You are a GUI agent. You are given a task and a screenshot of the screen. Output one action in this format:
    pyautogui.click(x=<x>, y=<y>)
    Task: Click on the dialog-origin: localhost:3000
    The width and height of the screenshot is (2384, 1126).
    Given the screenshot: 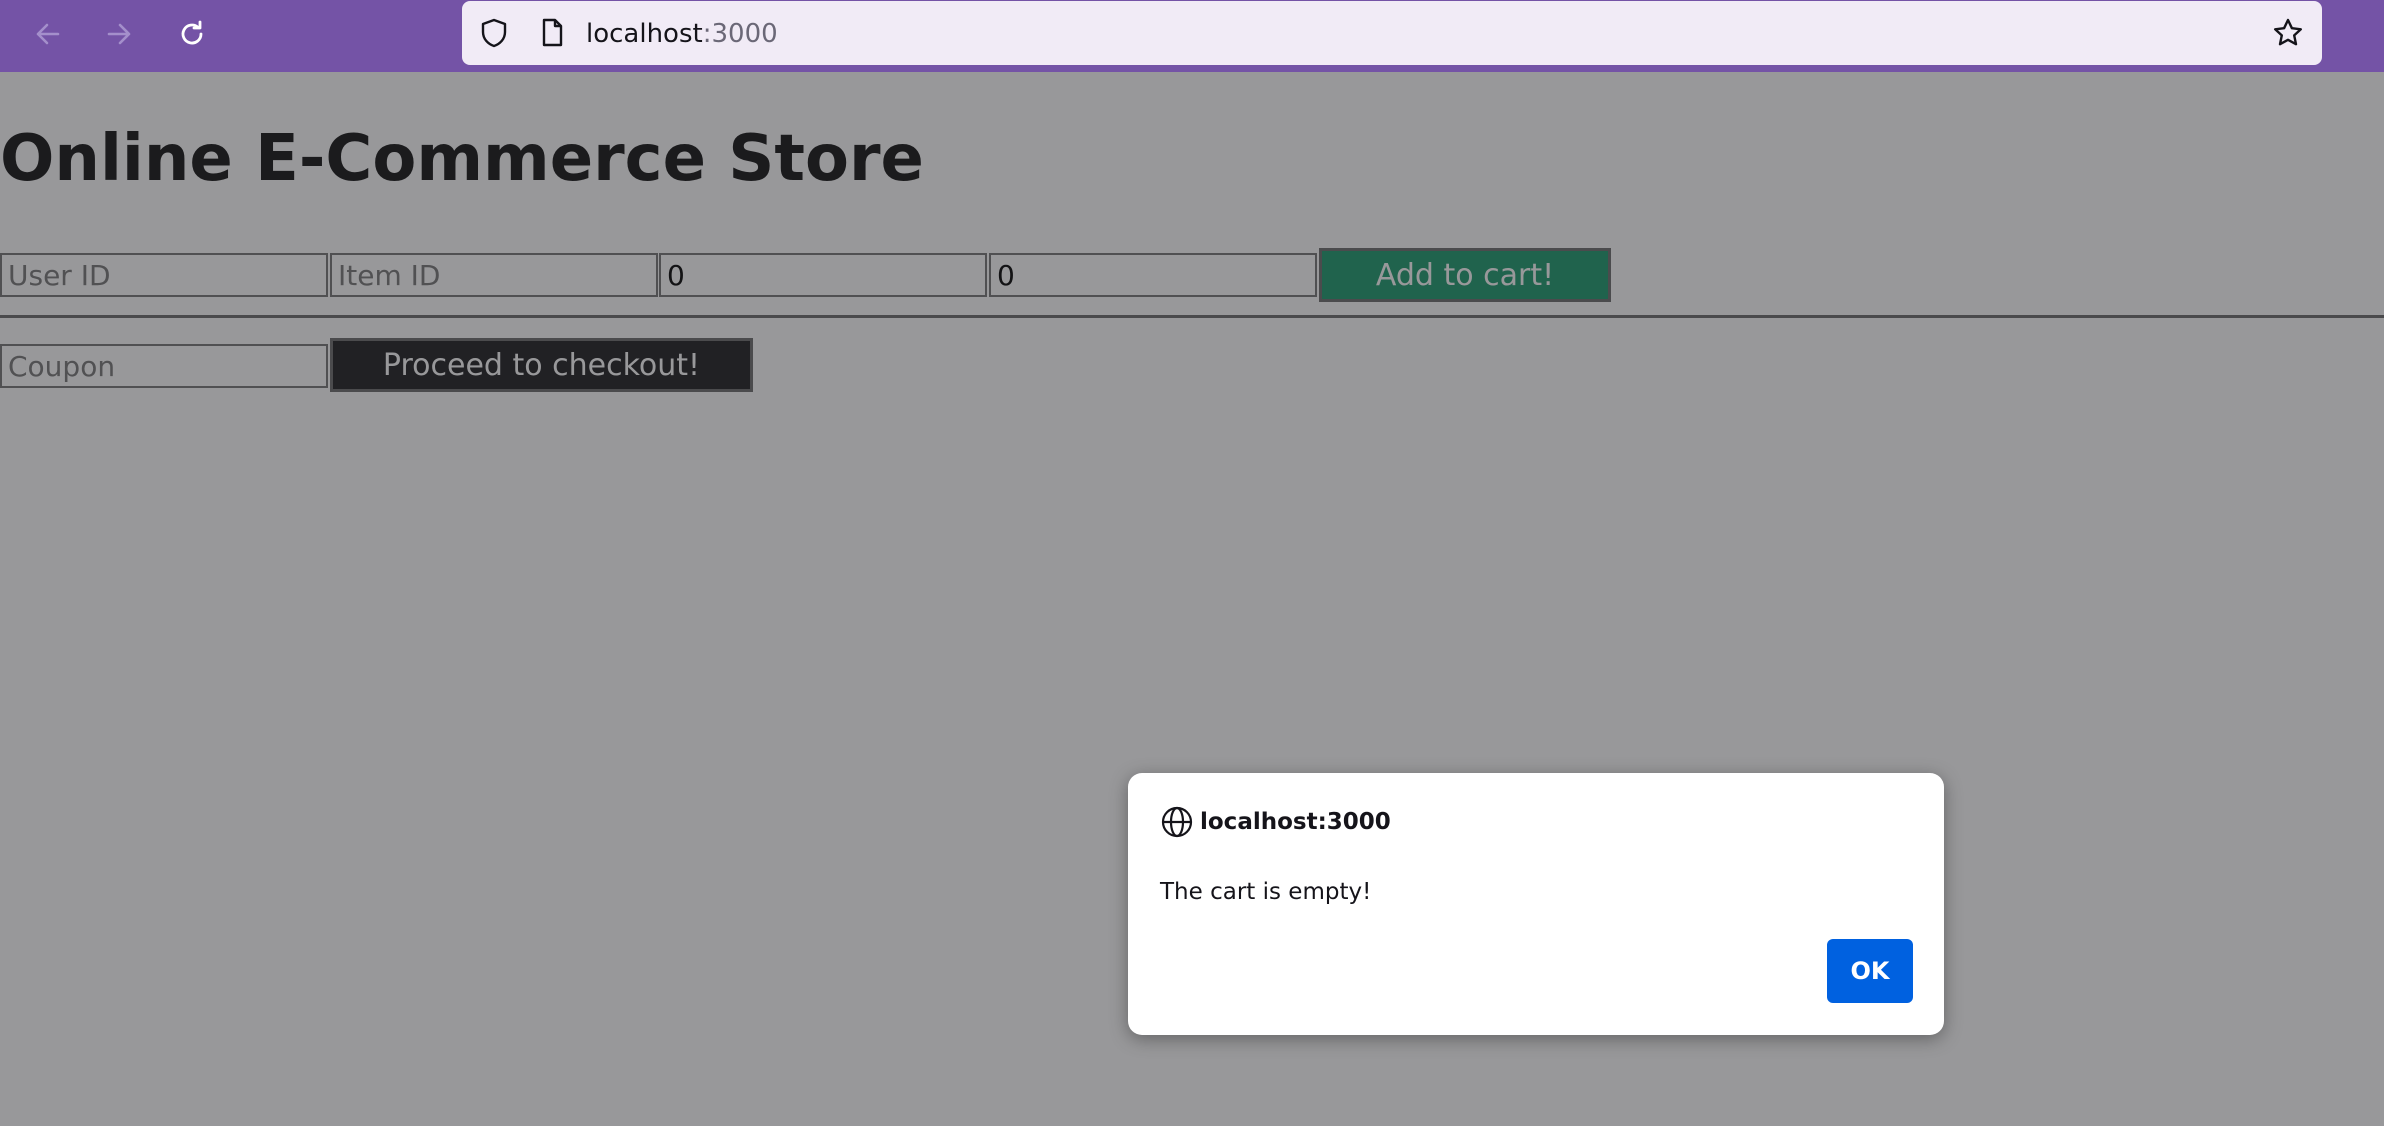 What is the action you would take?
    pyautogui.click(x=1295, y=822)
    